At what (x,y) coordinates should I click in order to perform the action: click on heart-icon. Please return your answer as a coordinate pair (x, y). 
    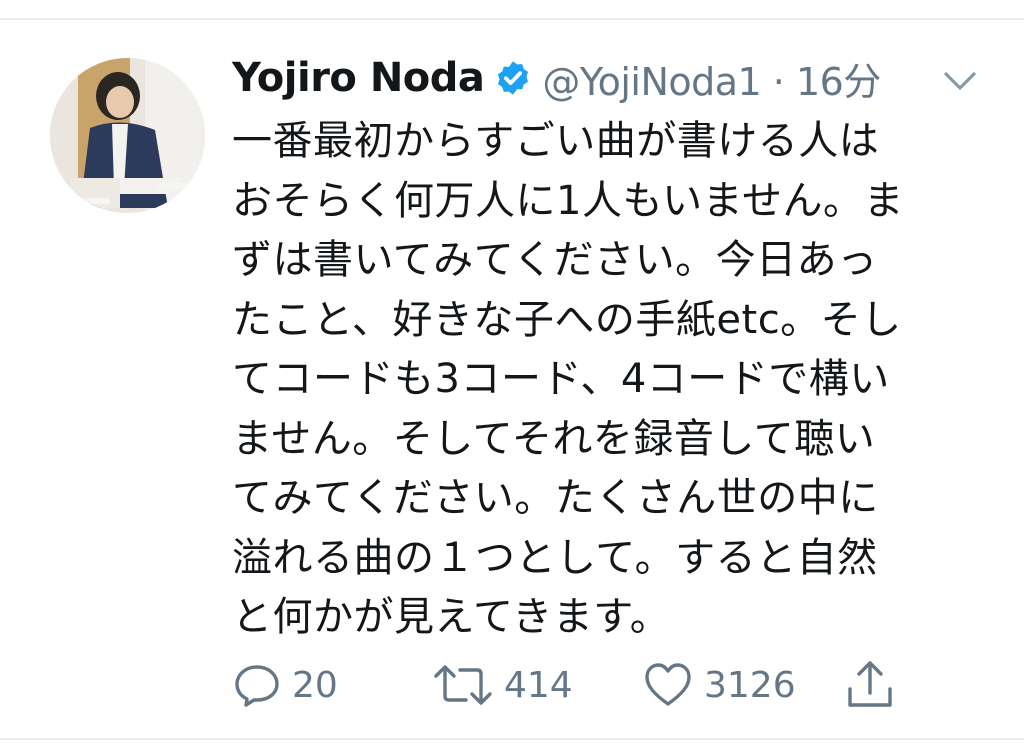
    Looking at the image, I should click on (668, 684).